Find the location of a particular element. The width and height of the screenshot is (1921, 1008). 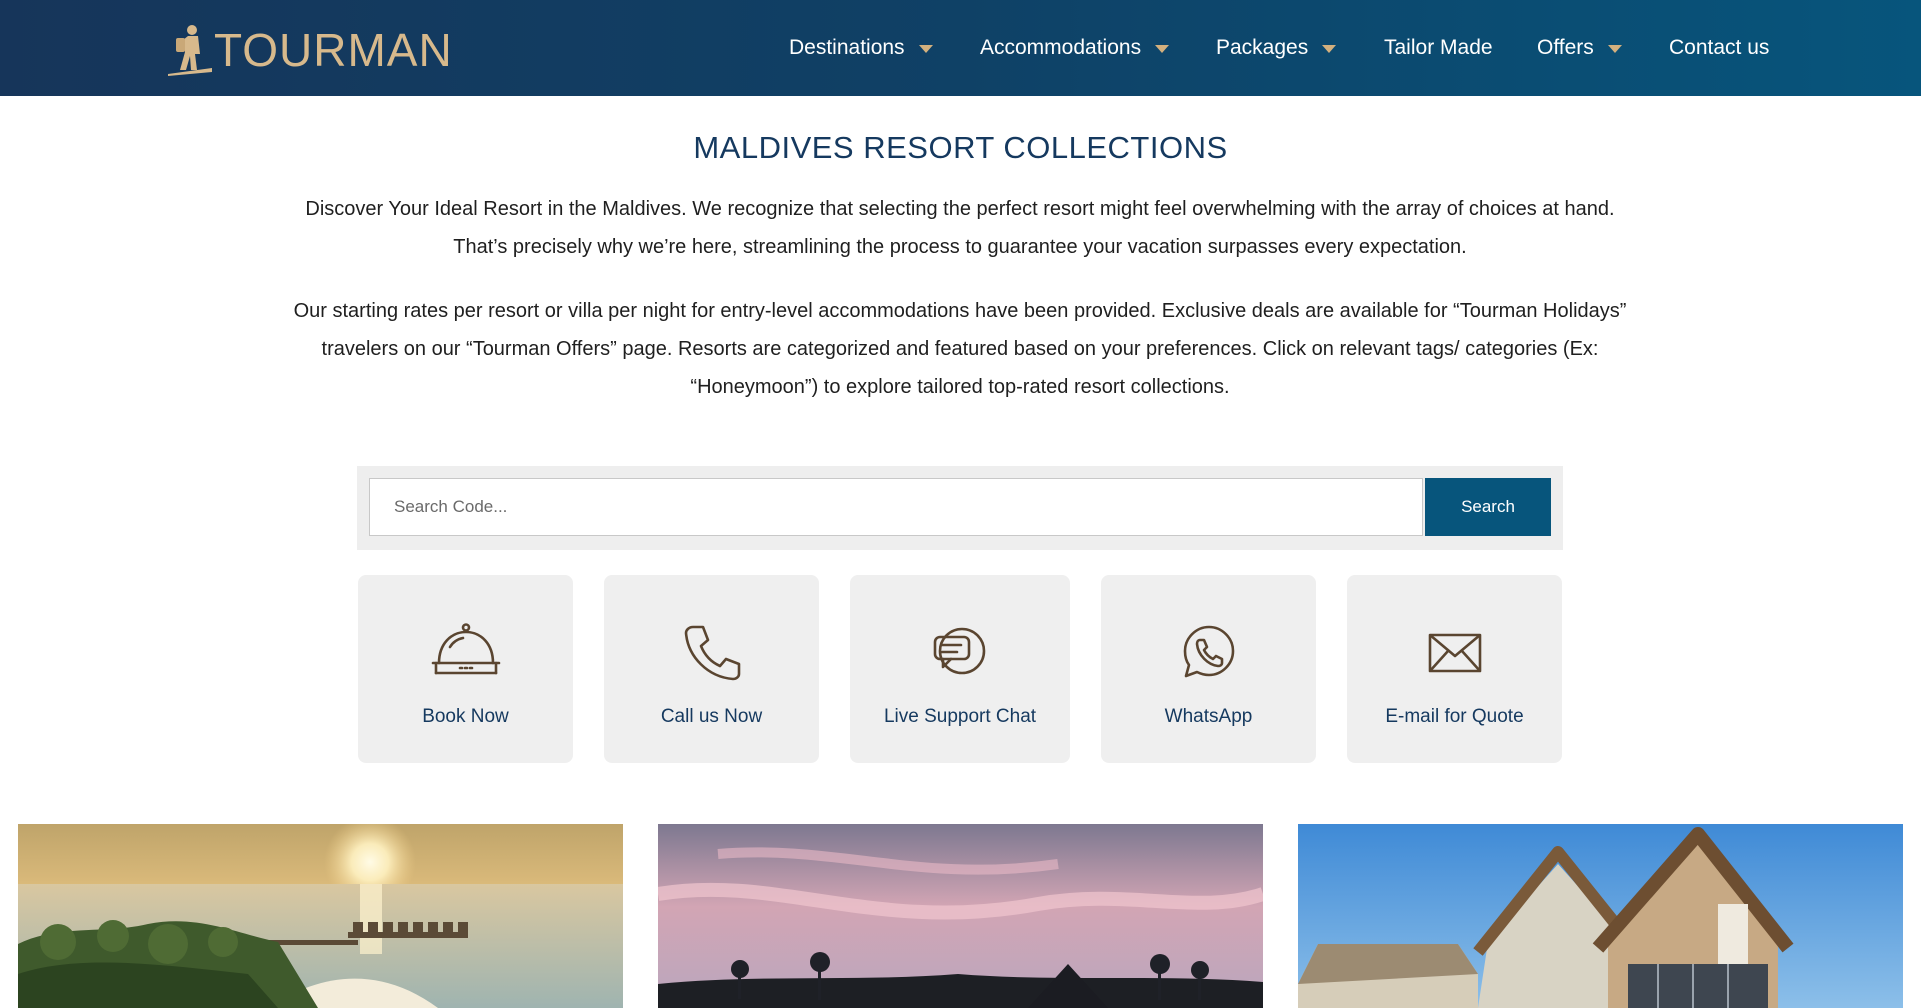

call-us-card: Call us Now is located at coordinates (711, 669).